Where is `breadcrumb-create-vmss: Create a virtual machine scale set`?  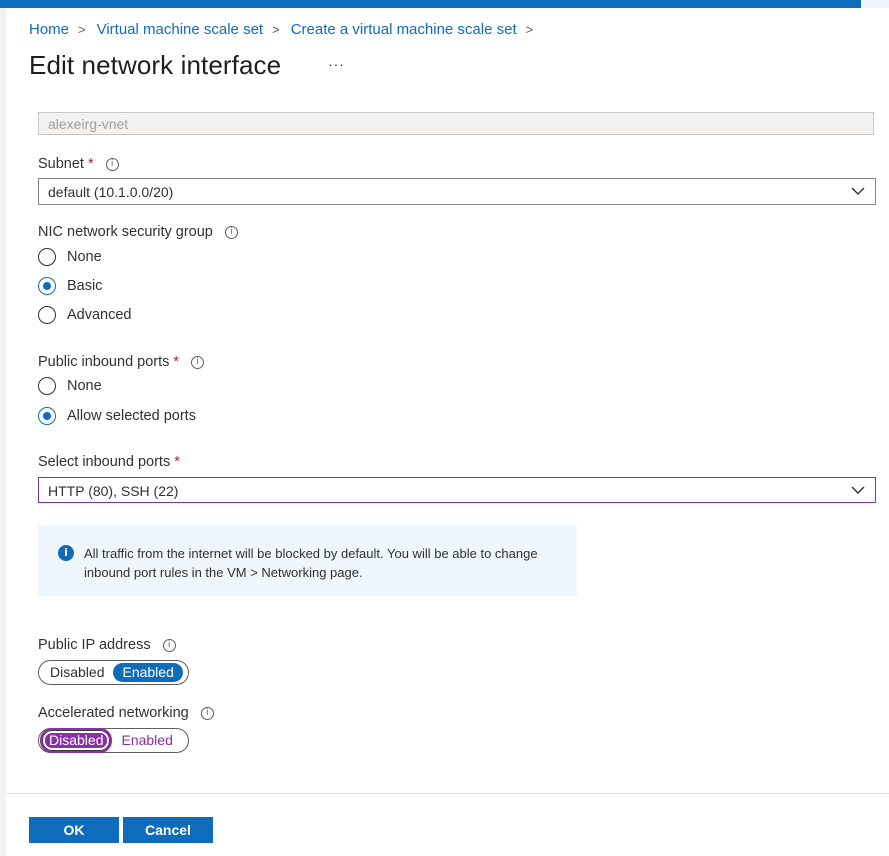
breadcrumb-create-vmss: Create a virtual machine scale set is located at coordinates (404, 29).